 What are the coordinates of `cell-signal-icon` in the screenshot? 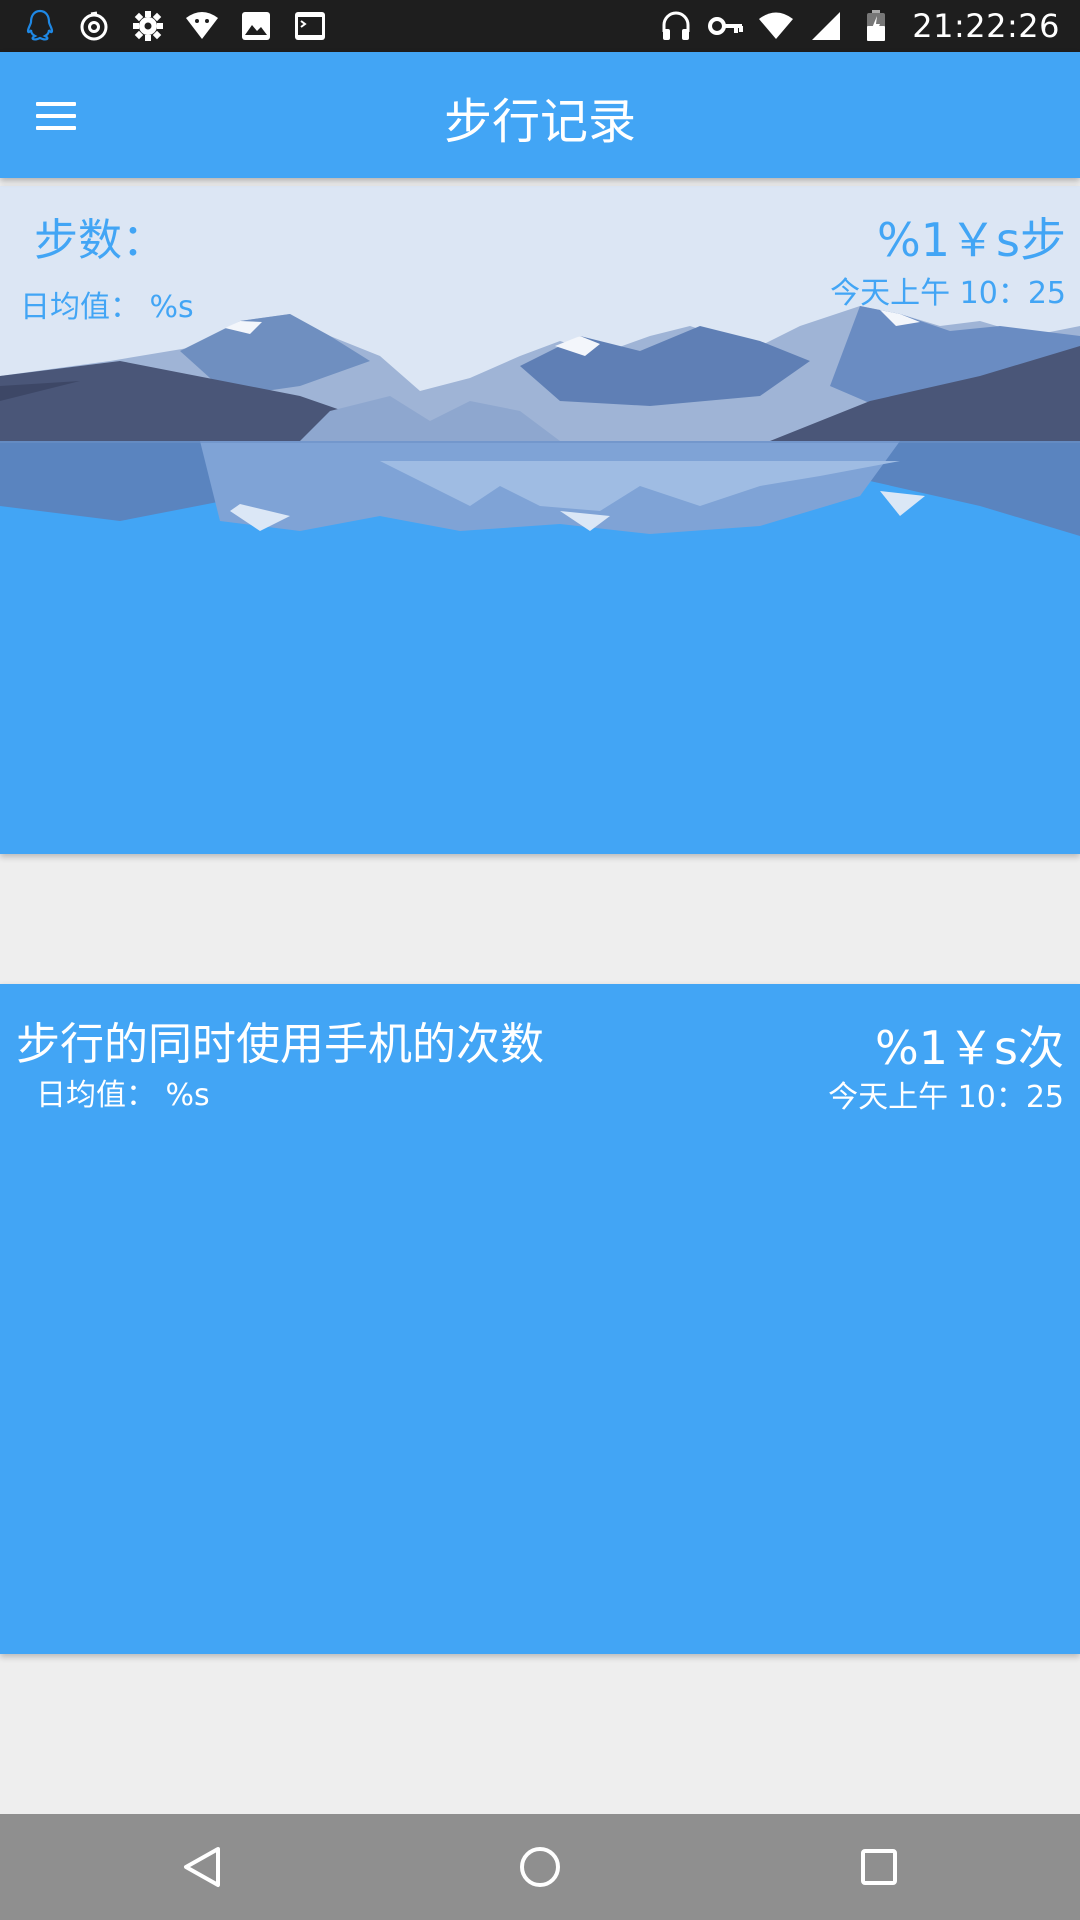 It's located at (826, 26).